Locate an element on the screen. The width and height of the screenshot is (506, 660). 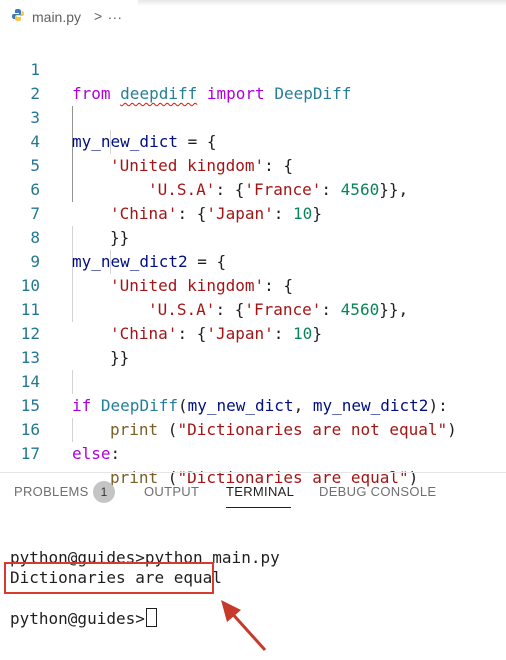
code-line: 10 'U.S.A': {'France': 4560}}, is located at coordinates (253, 284).